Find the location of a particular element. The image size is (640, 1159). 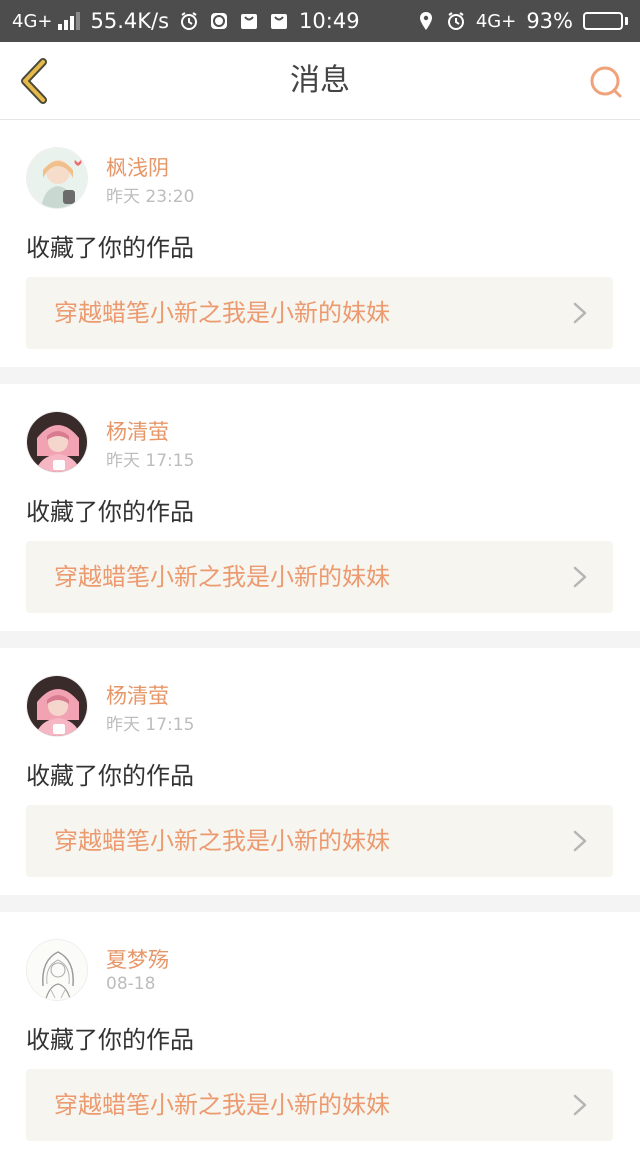

clock: 10:49 is located at coordinates (329, 21).